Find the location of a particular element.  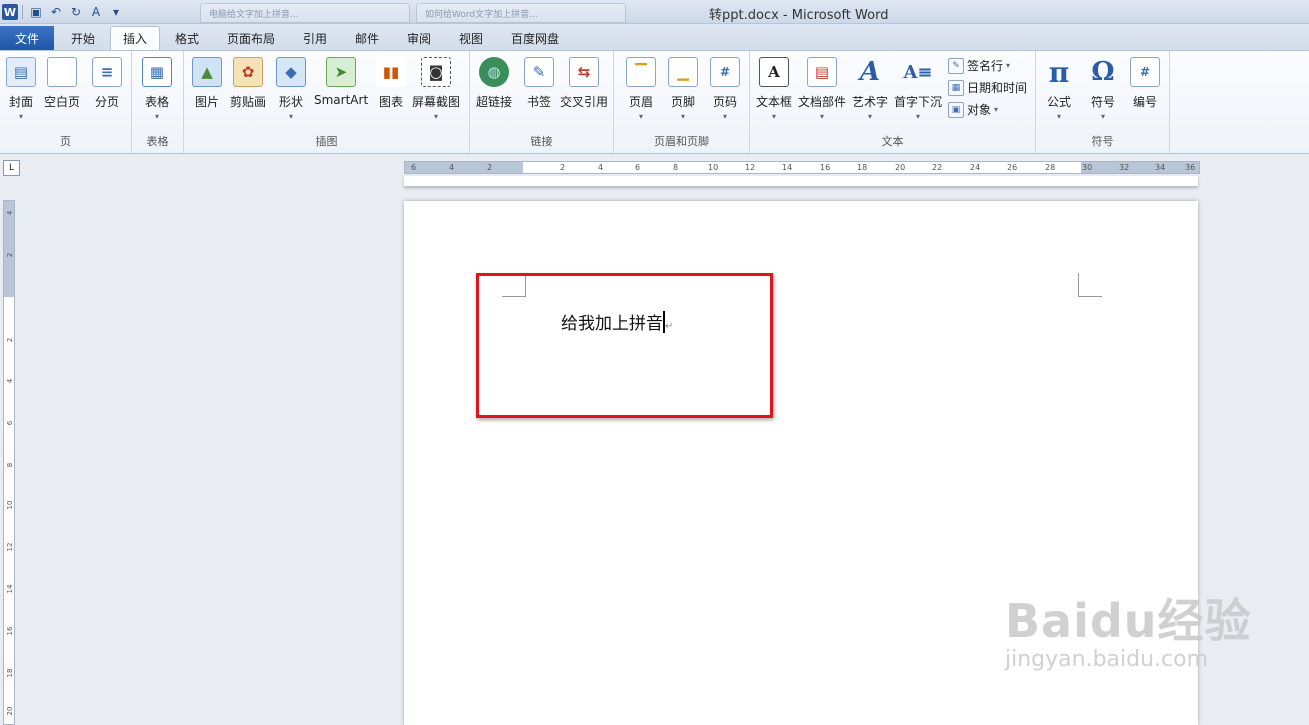

vertical-ruler: 4 2 2 4 6 8 10 12 14 16 18 20 is located at coordinates (9, 462).